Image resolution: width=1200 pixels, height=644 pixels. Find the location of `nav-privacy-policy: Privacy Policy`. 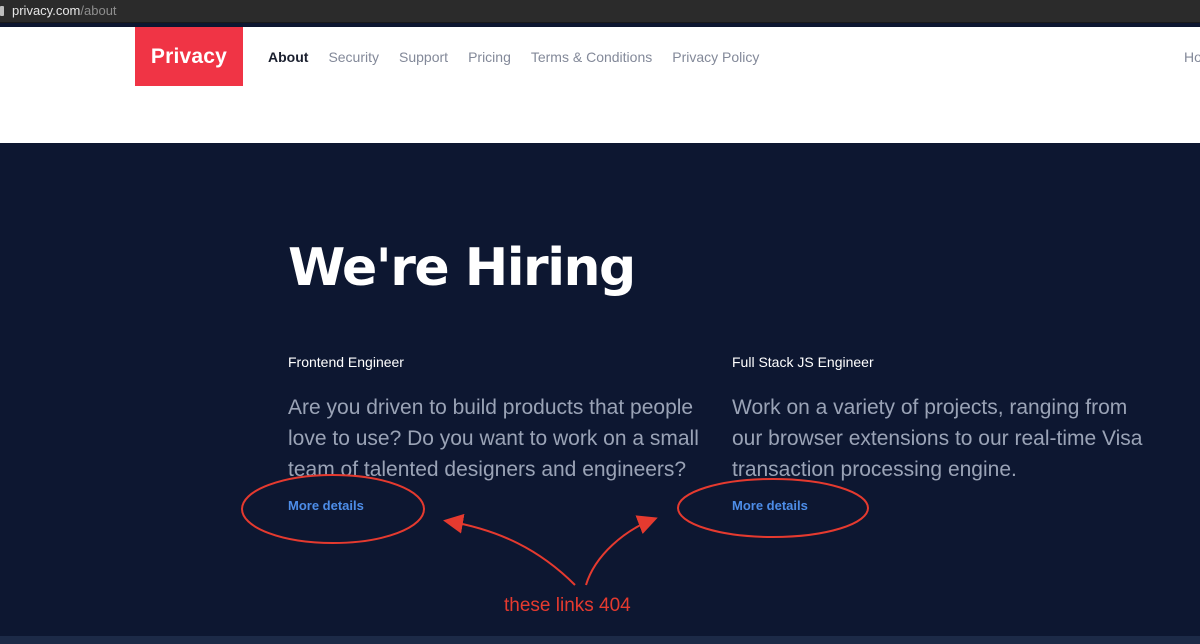

nav-privacy-policy: Privacy Policy is located at coordinates (715, 57).